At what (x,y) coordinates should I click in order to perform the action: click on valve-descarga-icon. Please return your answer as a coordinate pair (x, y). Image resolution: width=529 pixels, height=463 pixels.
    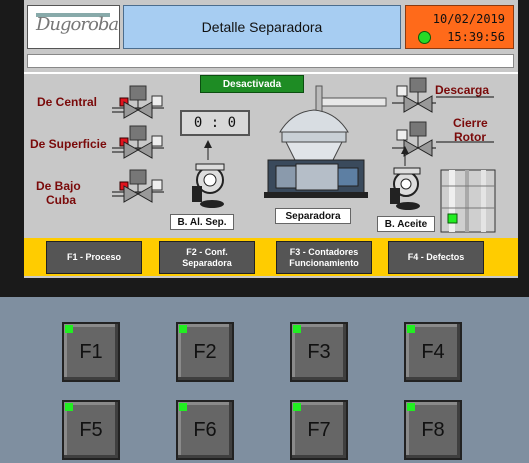
    Looking at the image, I should click on (414, 95).